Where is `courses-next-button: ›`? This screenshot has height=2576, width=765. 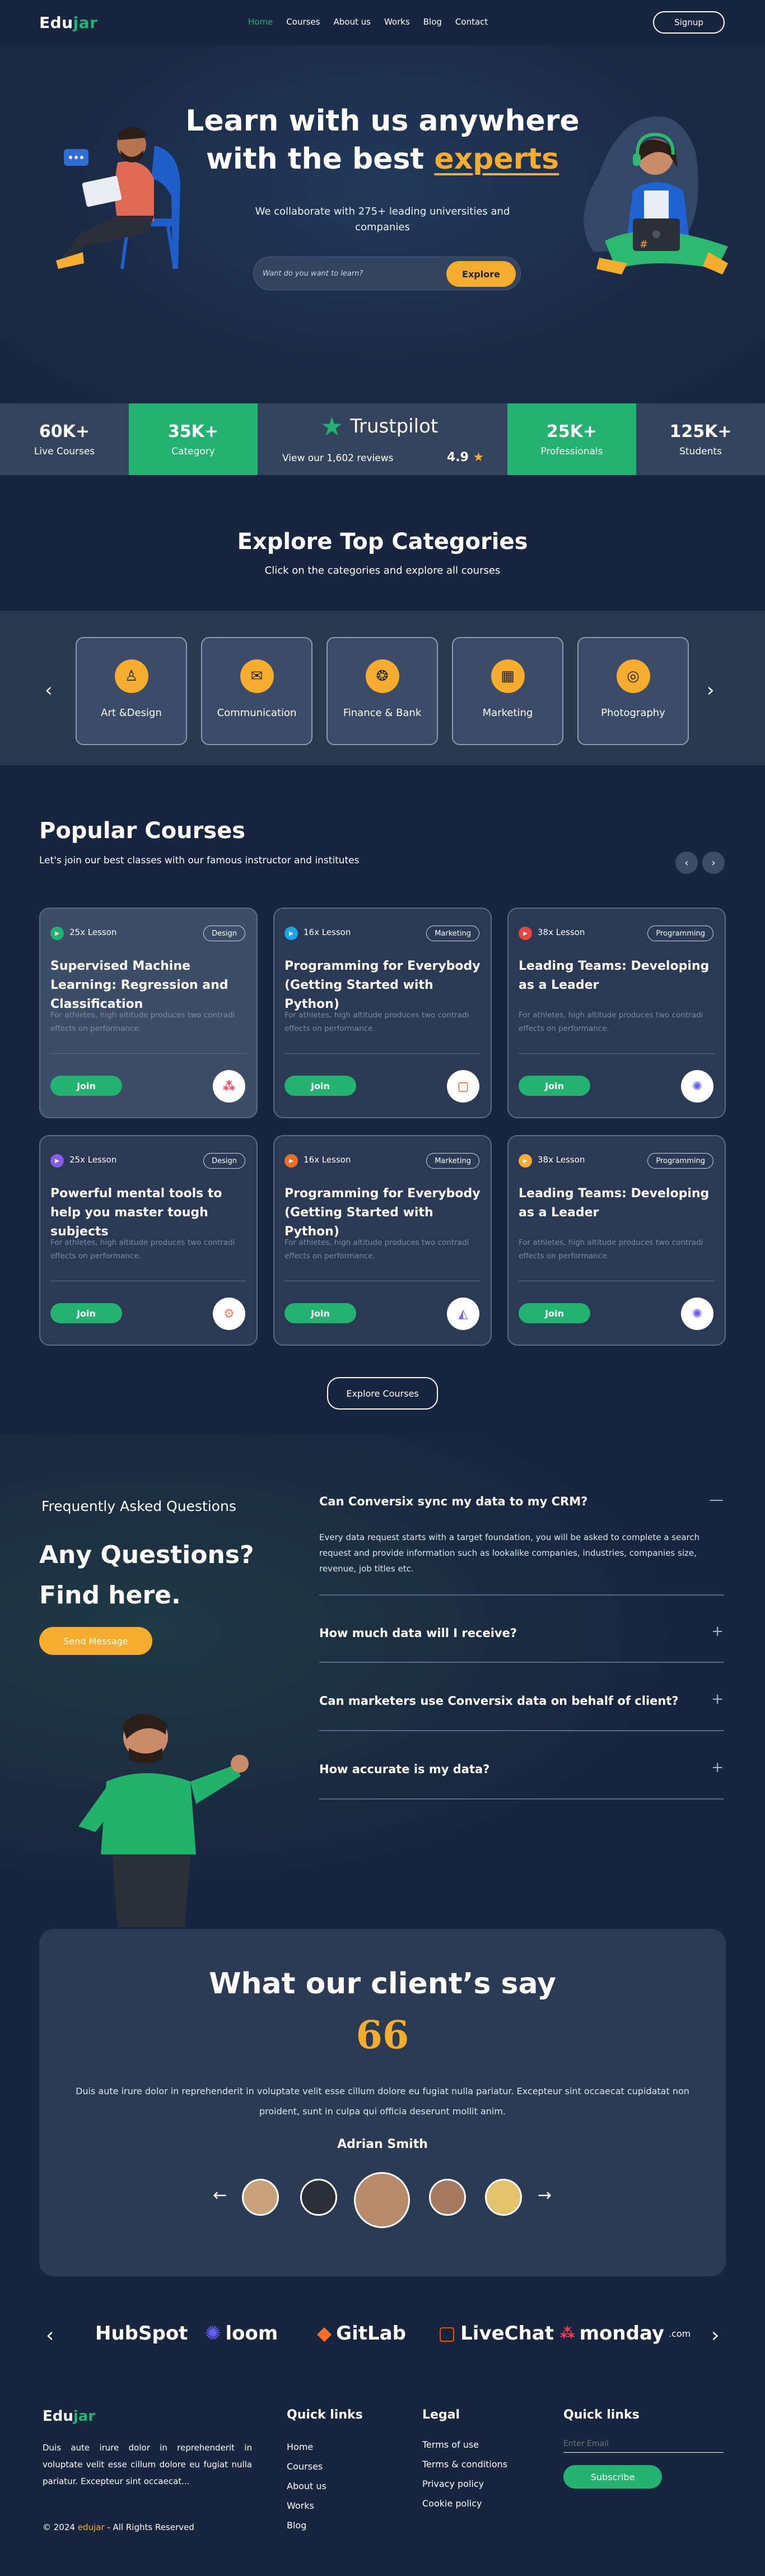 courses-next-button: › is located at coordinates (714, 863).